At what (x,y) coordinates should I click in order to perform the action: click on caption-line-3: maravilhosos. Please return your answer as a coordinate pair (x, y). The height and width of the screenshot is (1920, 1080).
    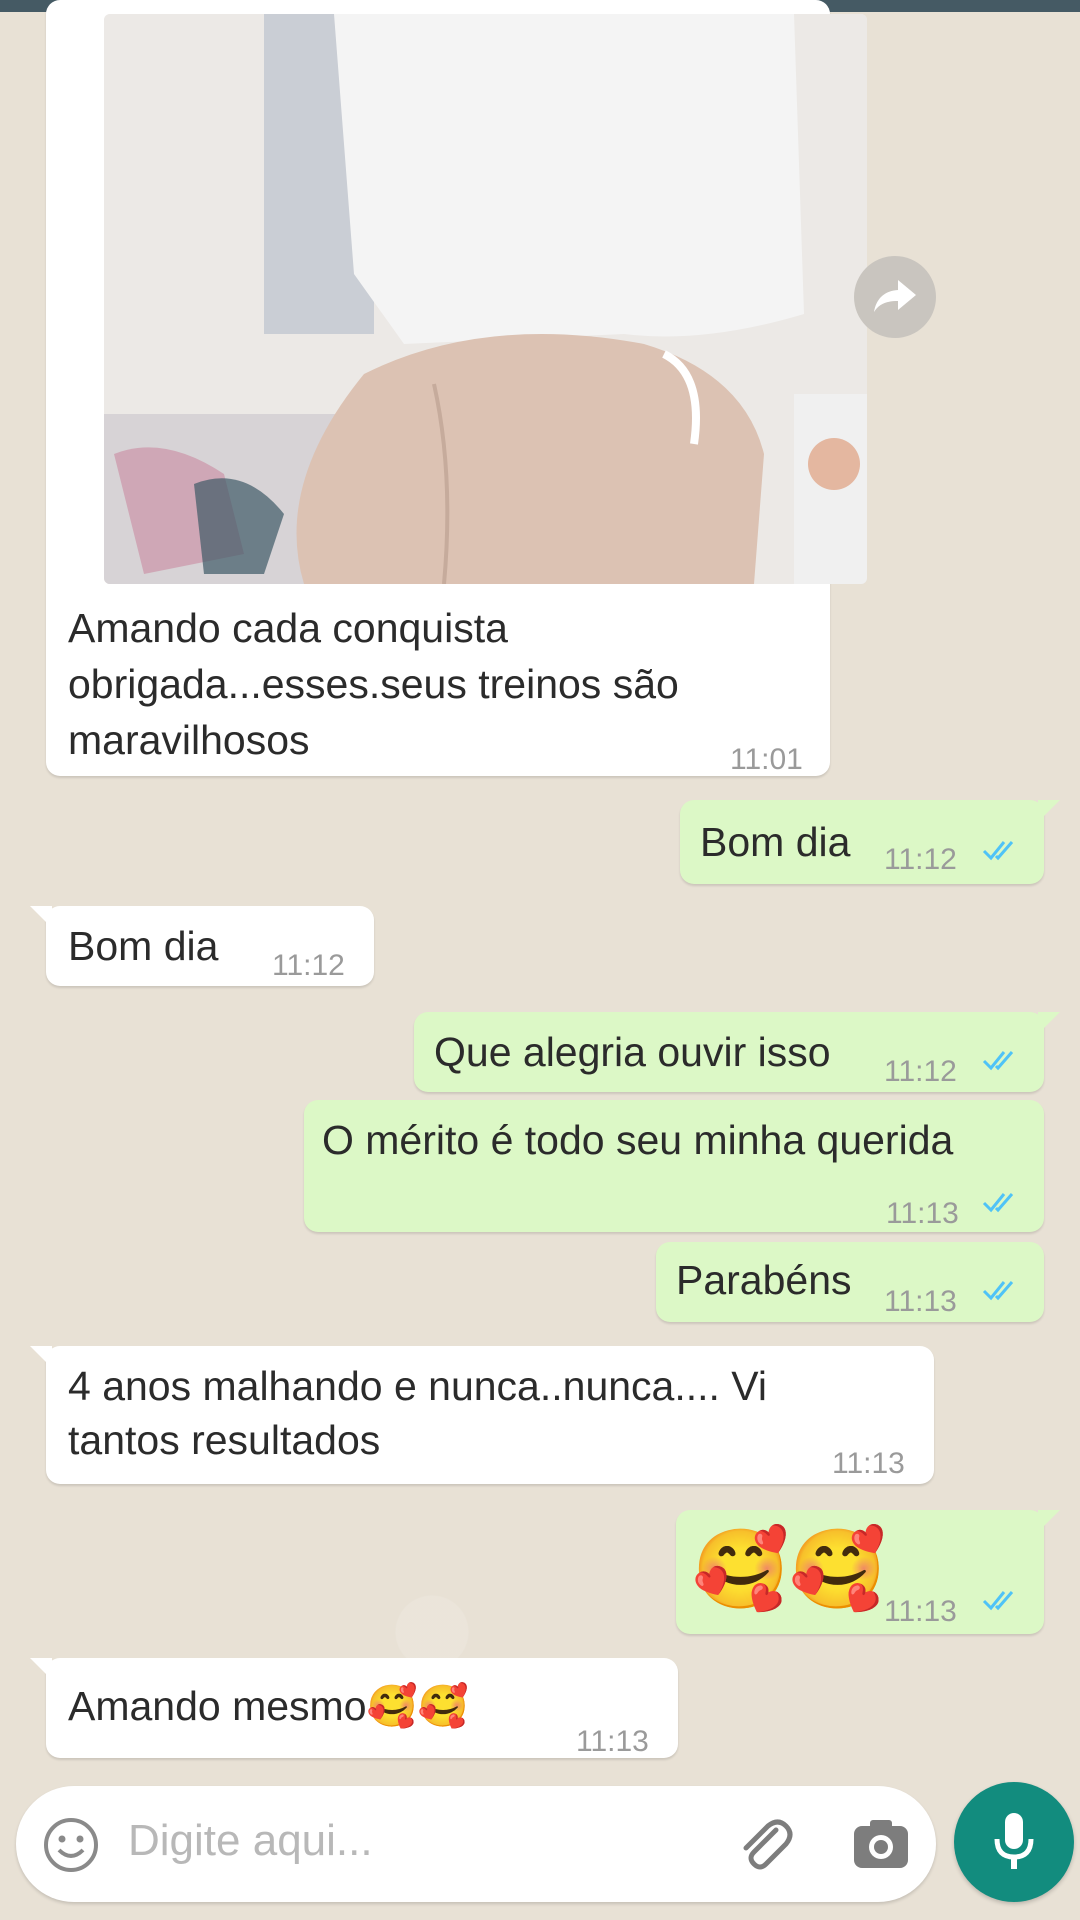
    Looking at the image, I should click on (189, 740).